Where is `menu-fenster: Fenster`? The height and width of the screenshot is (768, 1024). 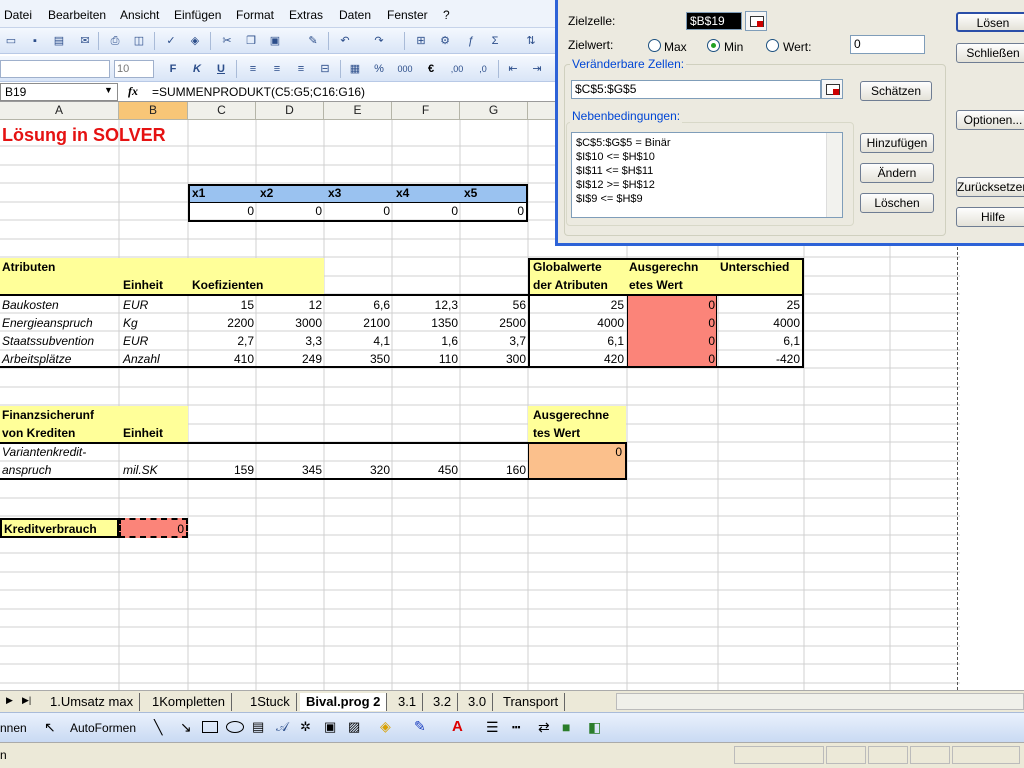
menu-fenster: Fenster is located at coordinates (407, 15).